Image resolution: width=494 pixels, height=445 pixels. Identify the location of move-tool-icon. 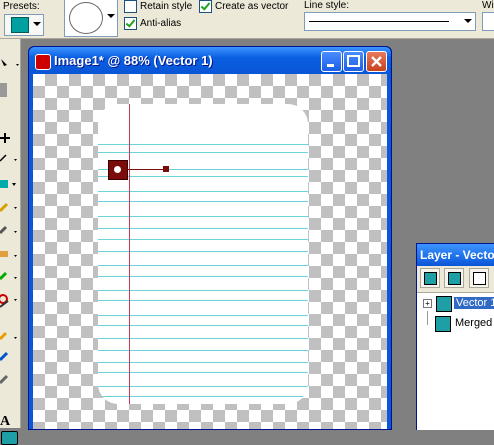
(5, 138).